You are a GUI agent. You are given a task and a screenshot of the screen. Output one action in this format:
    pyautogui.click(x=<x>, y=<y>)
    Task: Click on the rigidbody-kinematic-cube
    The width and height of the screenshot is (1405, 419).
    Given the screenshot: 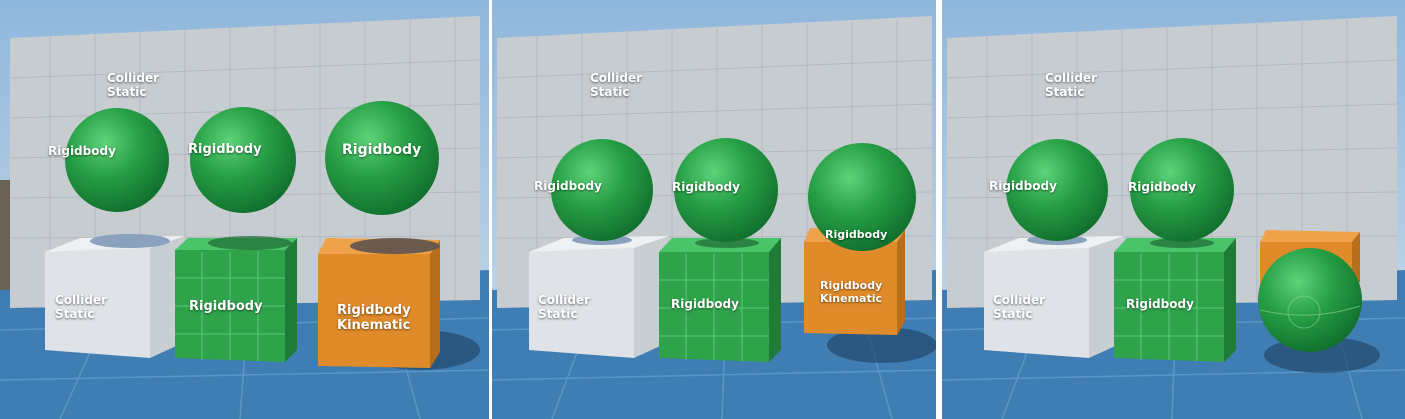 What is the action you would take?
    pyautogui.click(x=379, y=303)
    